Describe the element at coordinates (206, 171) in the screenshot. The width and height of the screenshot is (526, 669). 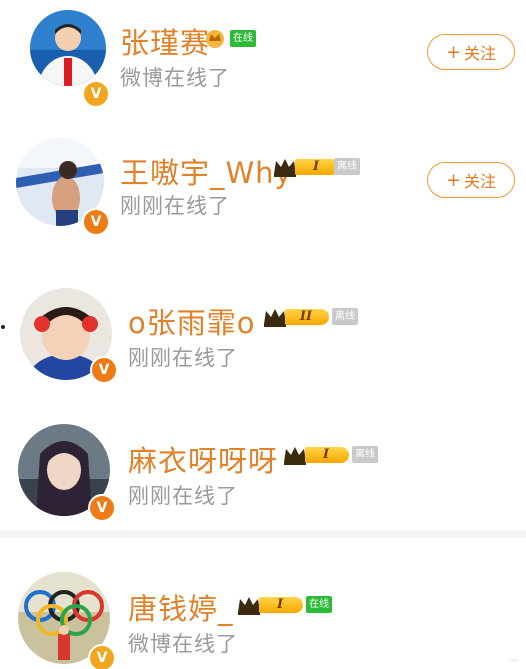
I see `user-name: 王嗷宇_Why` at that location.